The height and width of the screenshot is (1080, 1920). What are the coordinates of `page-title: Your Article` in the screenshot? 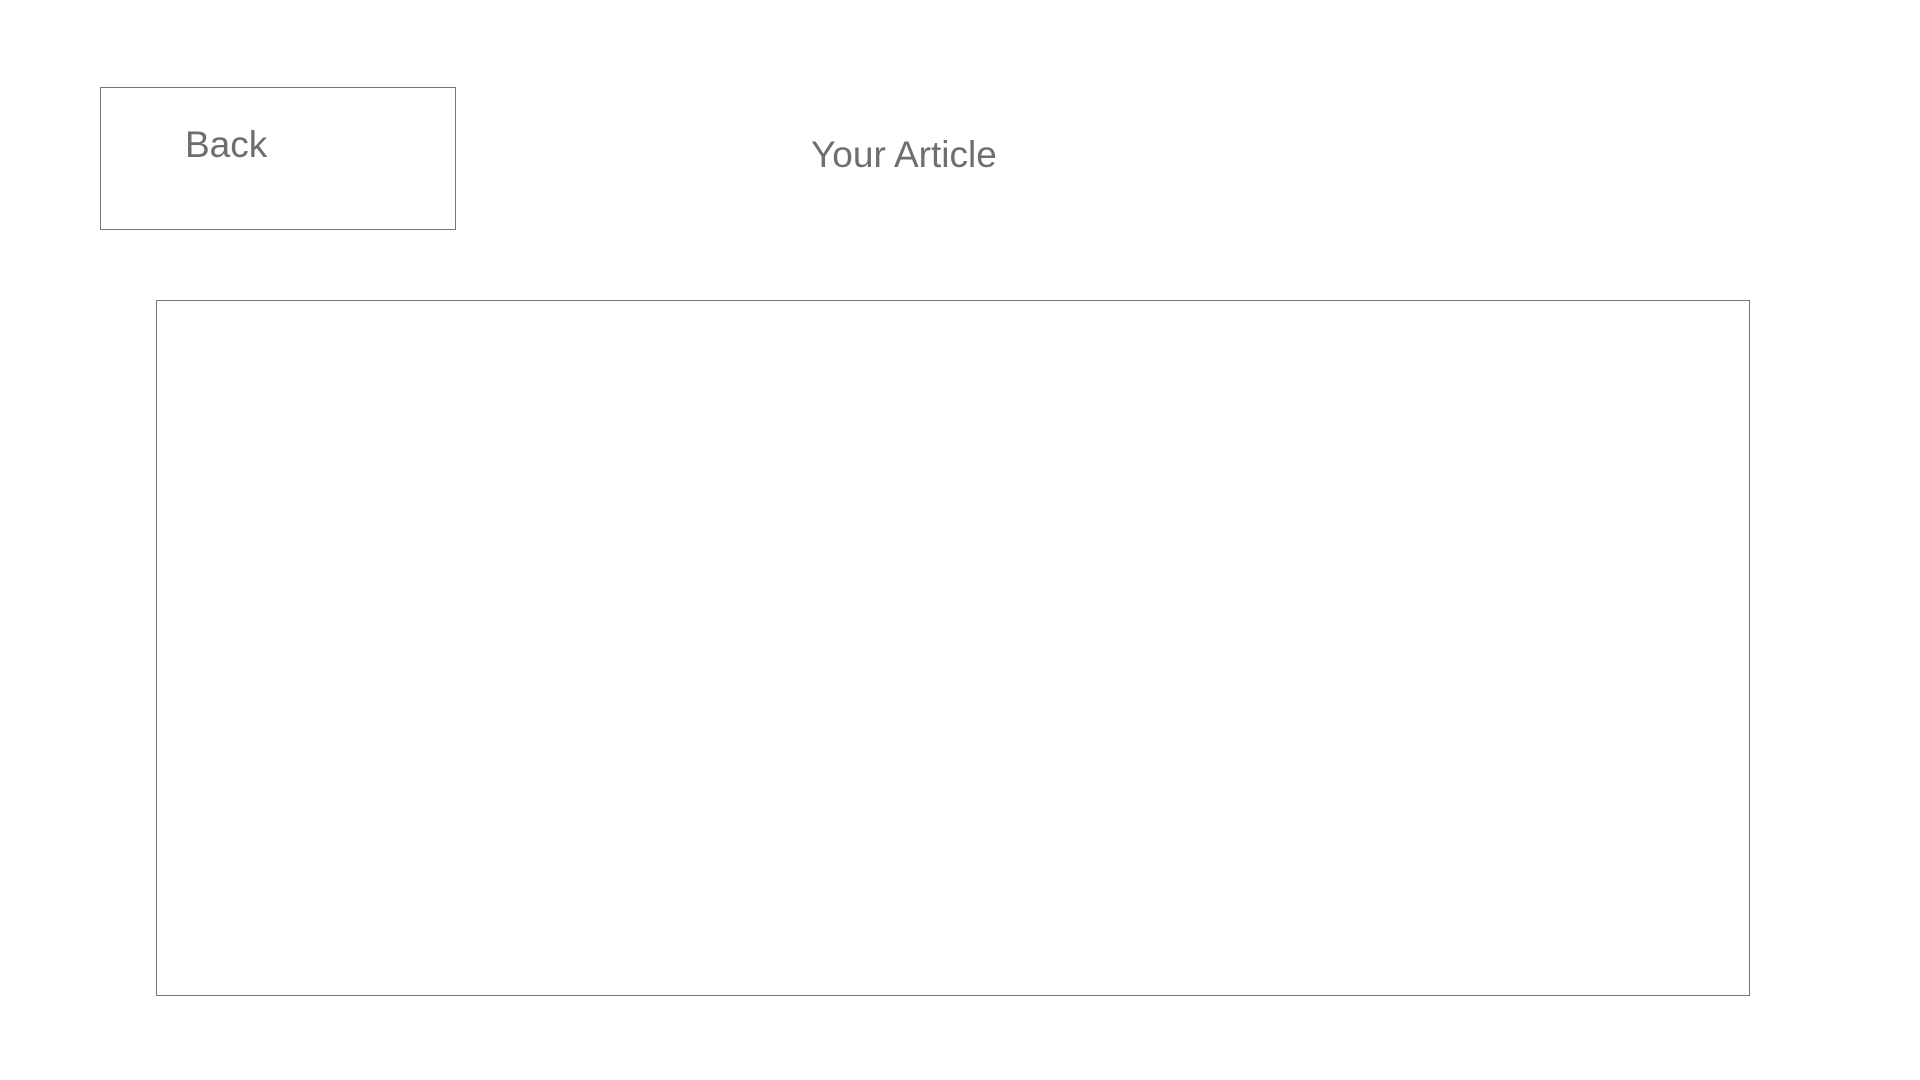 It's located at (904, 154).